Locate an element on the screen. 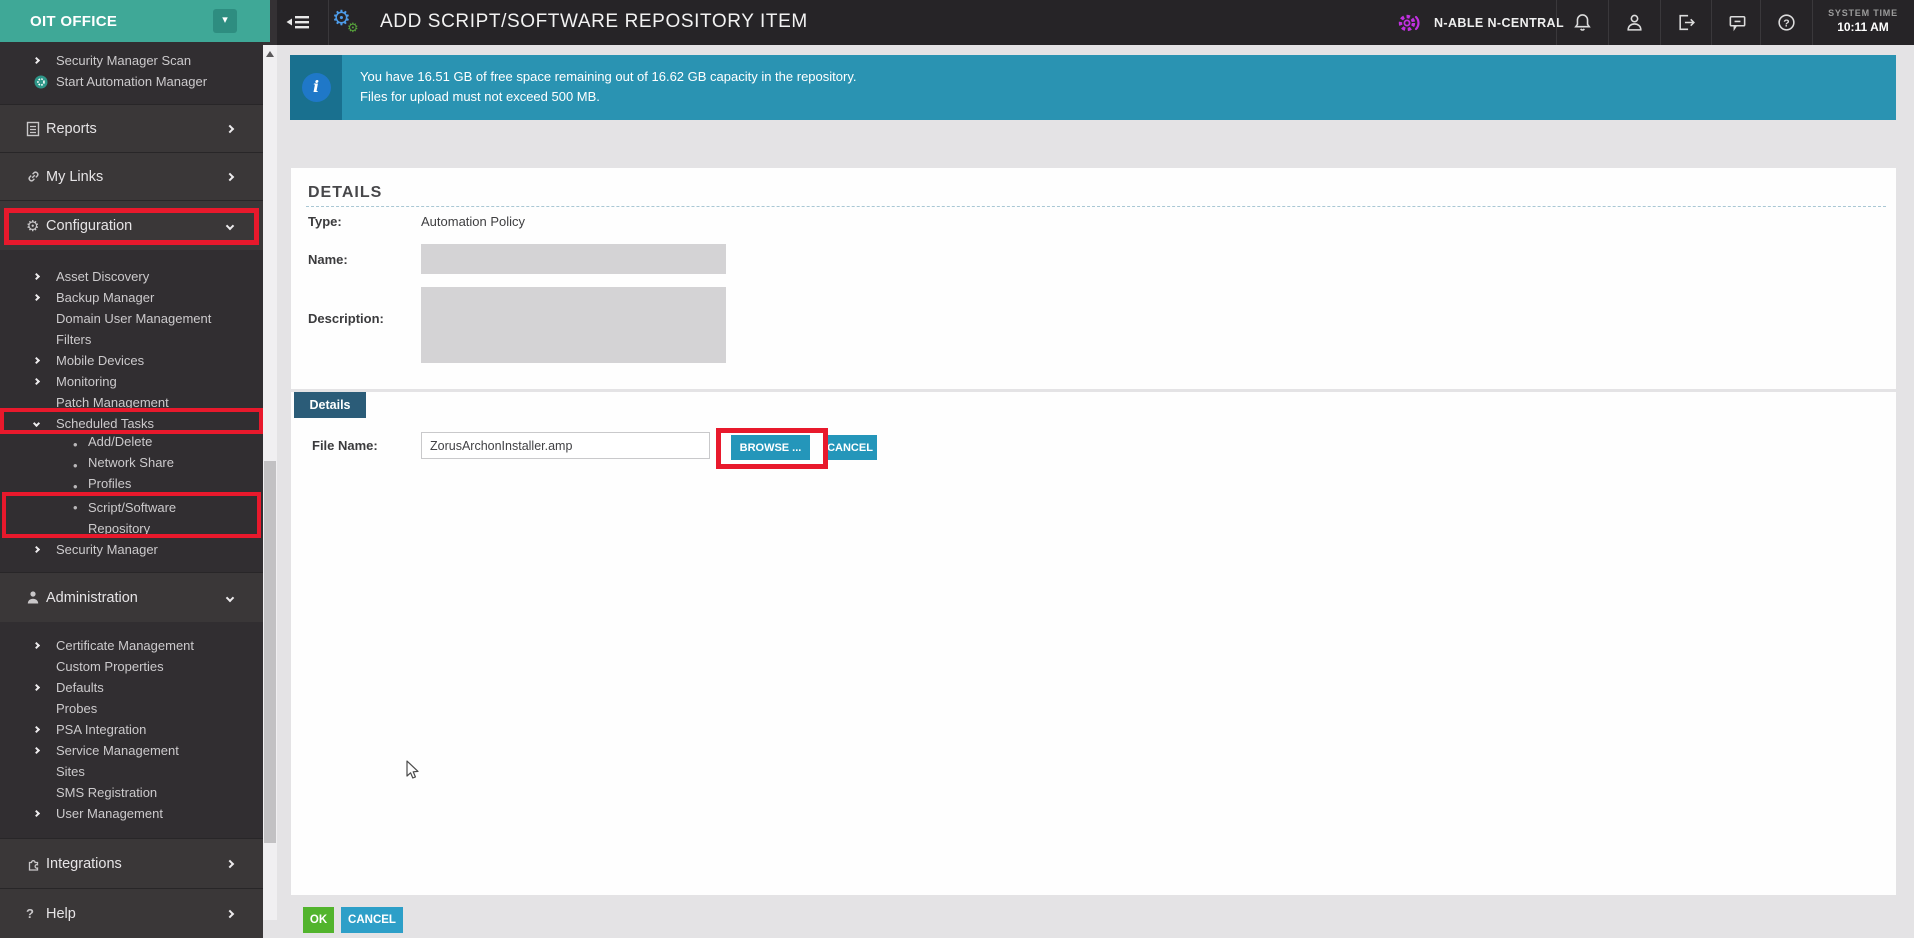  sidebar-item-backup-manager: Backup Manager is located at coordinates (131, 297).